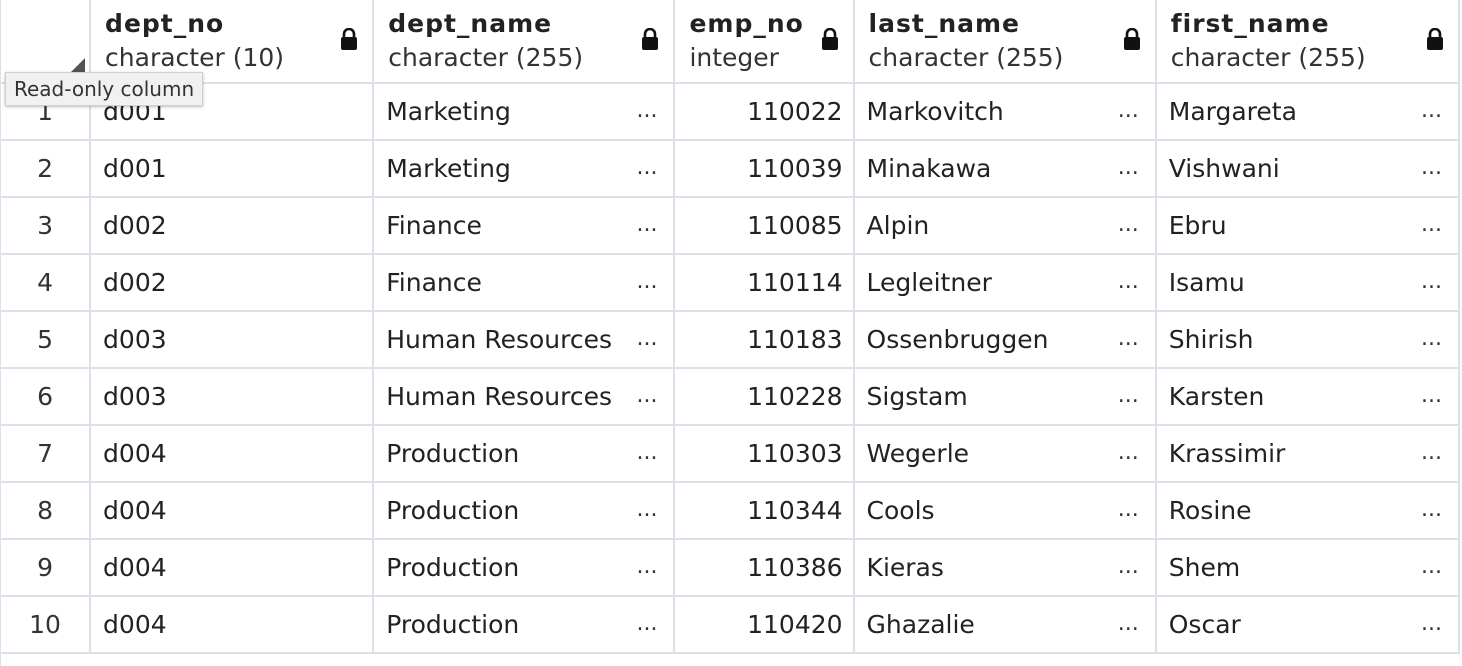 The image size is (1462, 666). I want to click on cell-emp-no: 110303, so click(764, 454).